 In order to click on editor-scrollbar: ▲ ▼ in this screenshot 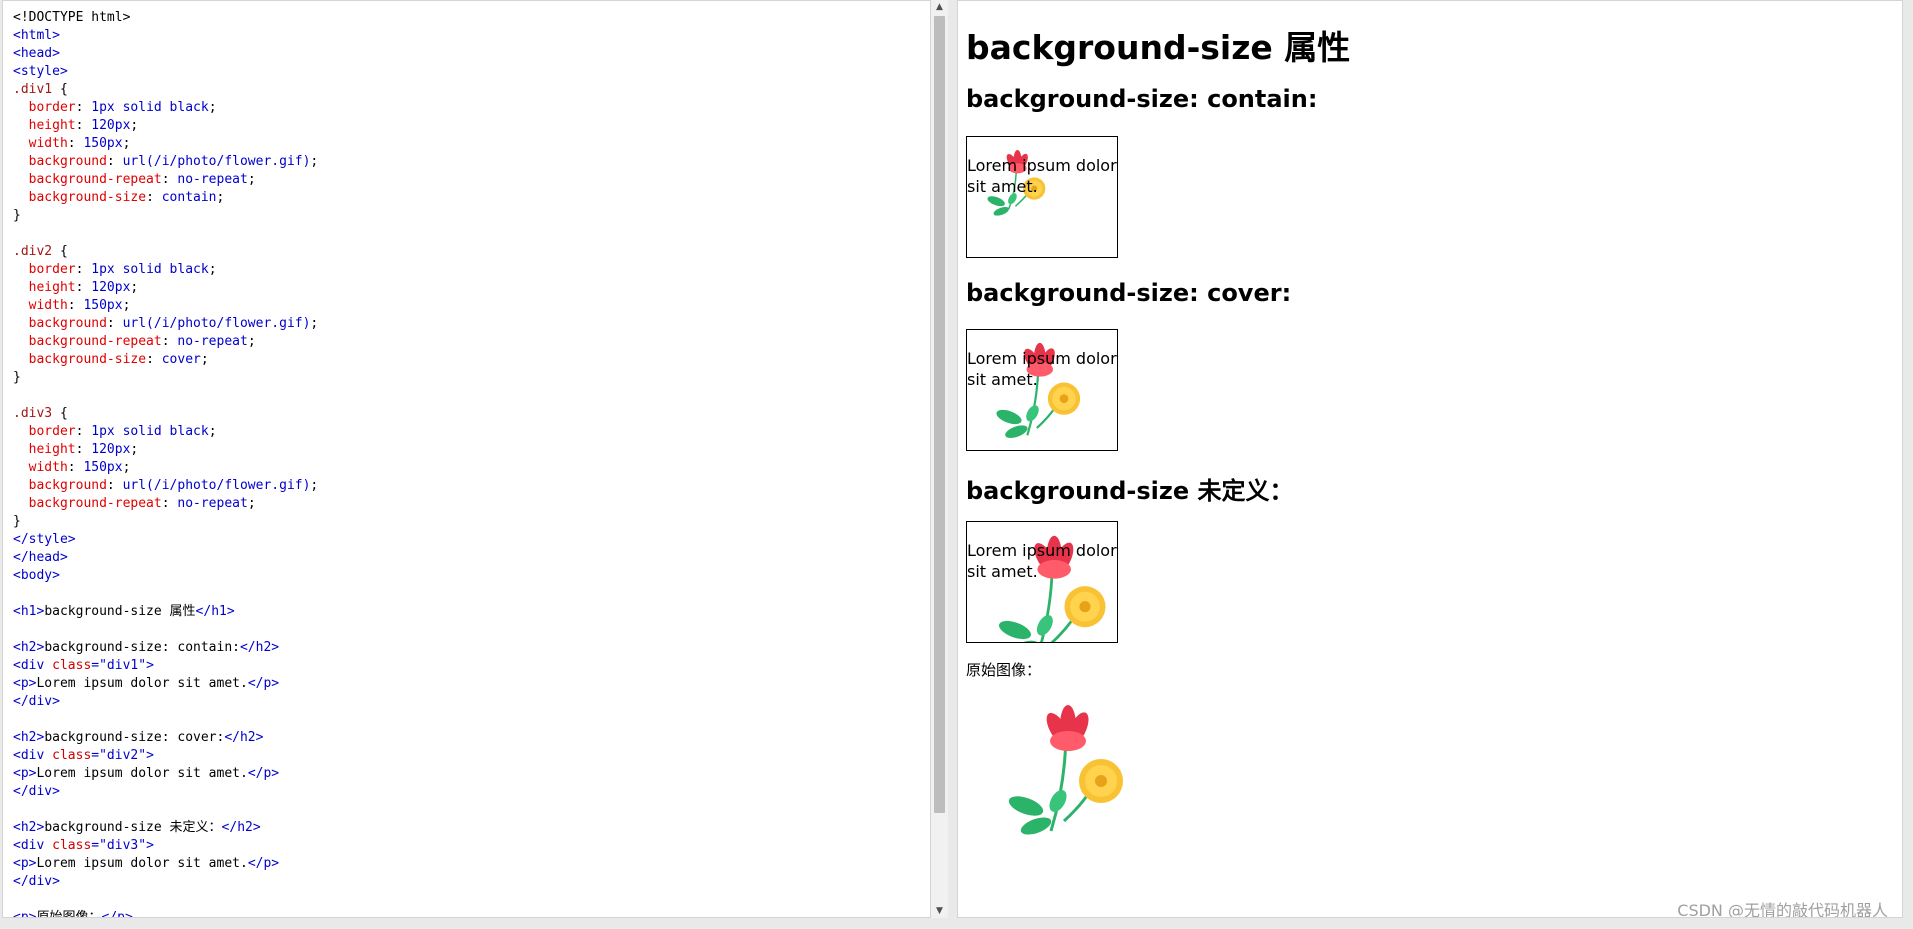, I will do `click(939, 459)`.